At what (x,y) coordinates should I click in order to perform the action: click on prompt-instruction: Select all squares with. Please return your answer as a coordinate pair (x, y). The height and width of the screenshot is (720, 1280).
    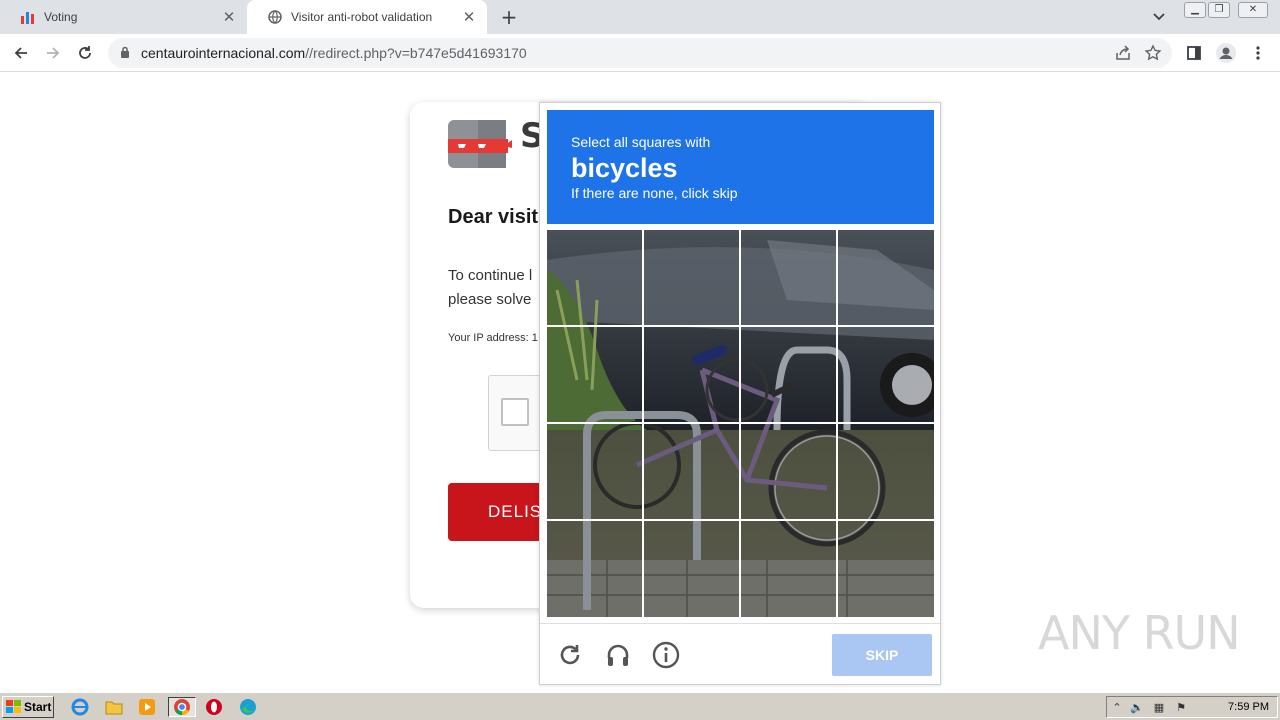
    Looking at the image, I should click on (641, 142).